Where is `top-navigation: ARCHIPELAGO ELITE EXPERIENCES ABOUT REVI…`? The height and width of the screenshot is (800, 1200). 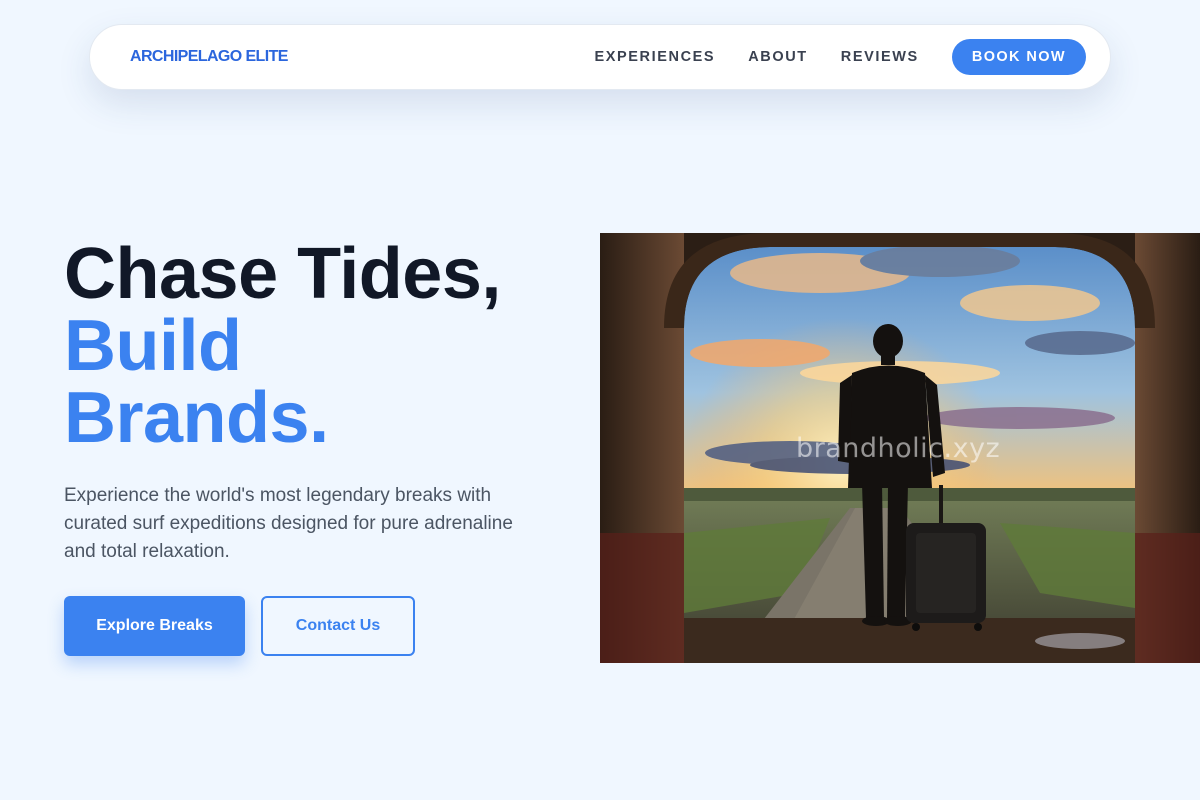 top-navigation: ARCHIPELAGO ELITE EXPERIENCES ABOUT REVI… is located at coordinates (600, 57).